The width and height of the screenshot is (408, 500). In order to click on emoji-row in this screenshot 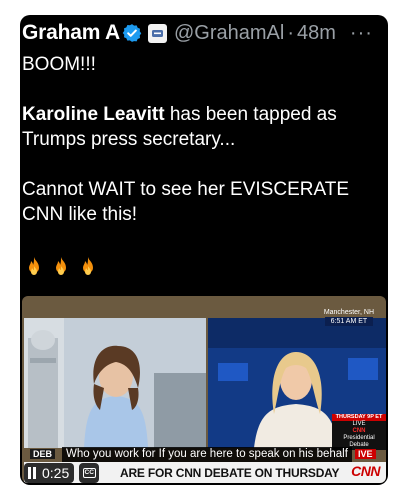, I will do `click(61, 267)`.